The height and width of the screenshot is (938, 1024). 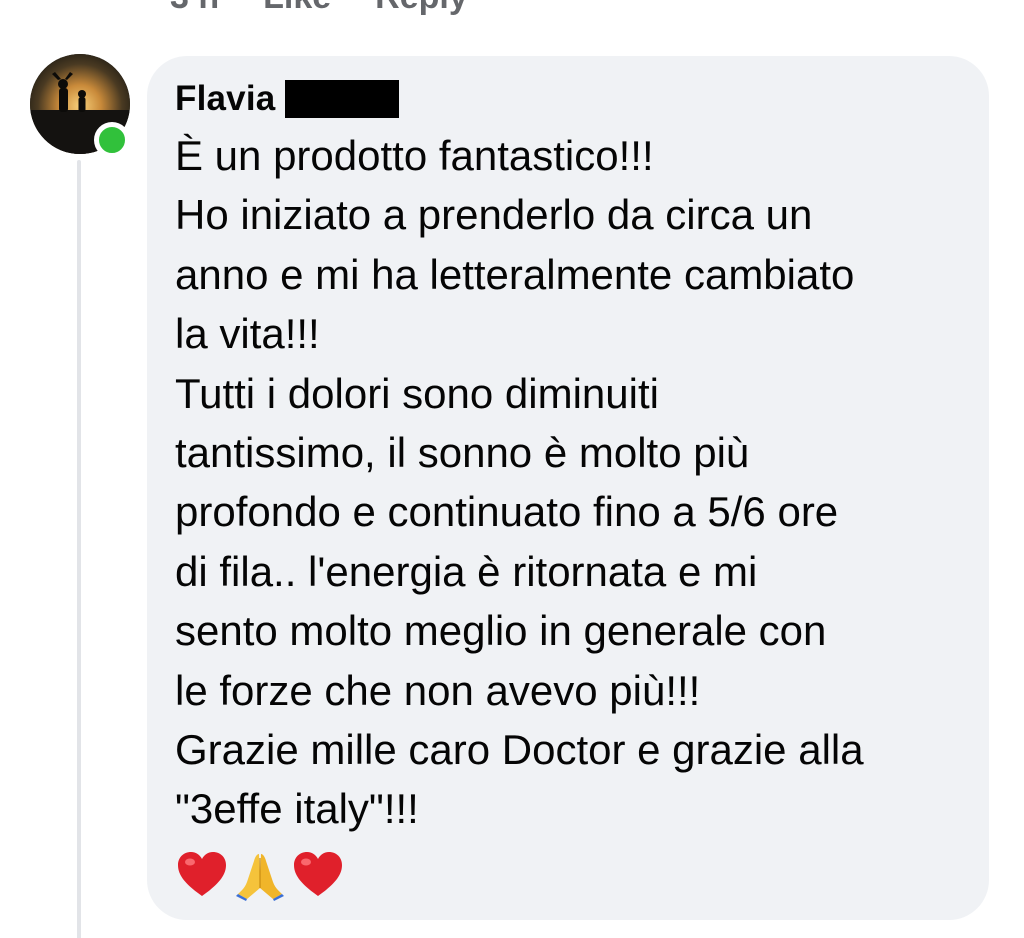 What do you see at coordinates (421, 8) in the screenshot?
I see `reply-link: Reply` at bounding box center [421, 8].